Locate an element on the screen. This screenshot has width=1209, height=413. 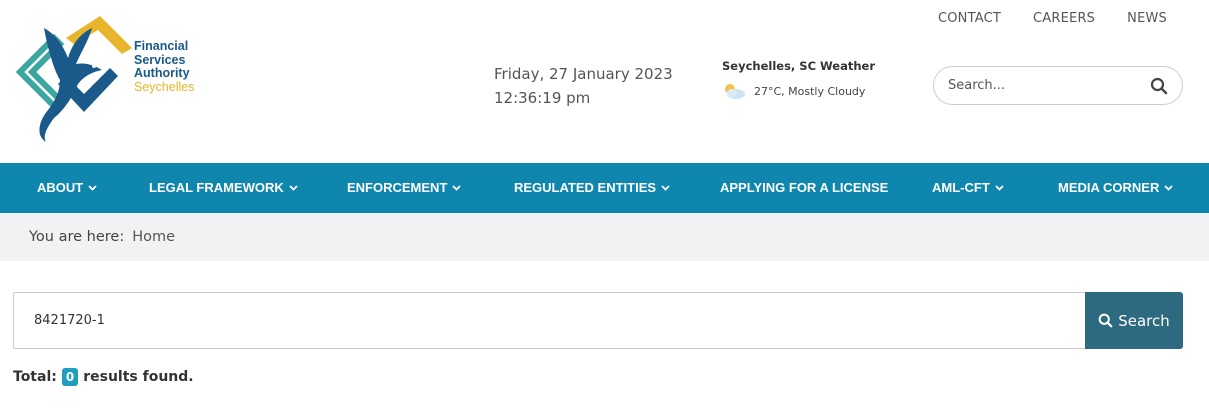
weather-title: Seychelles, SC Weather is located at coordinates (798, 66).